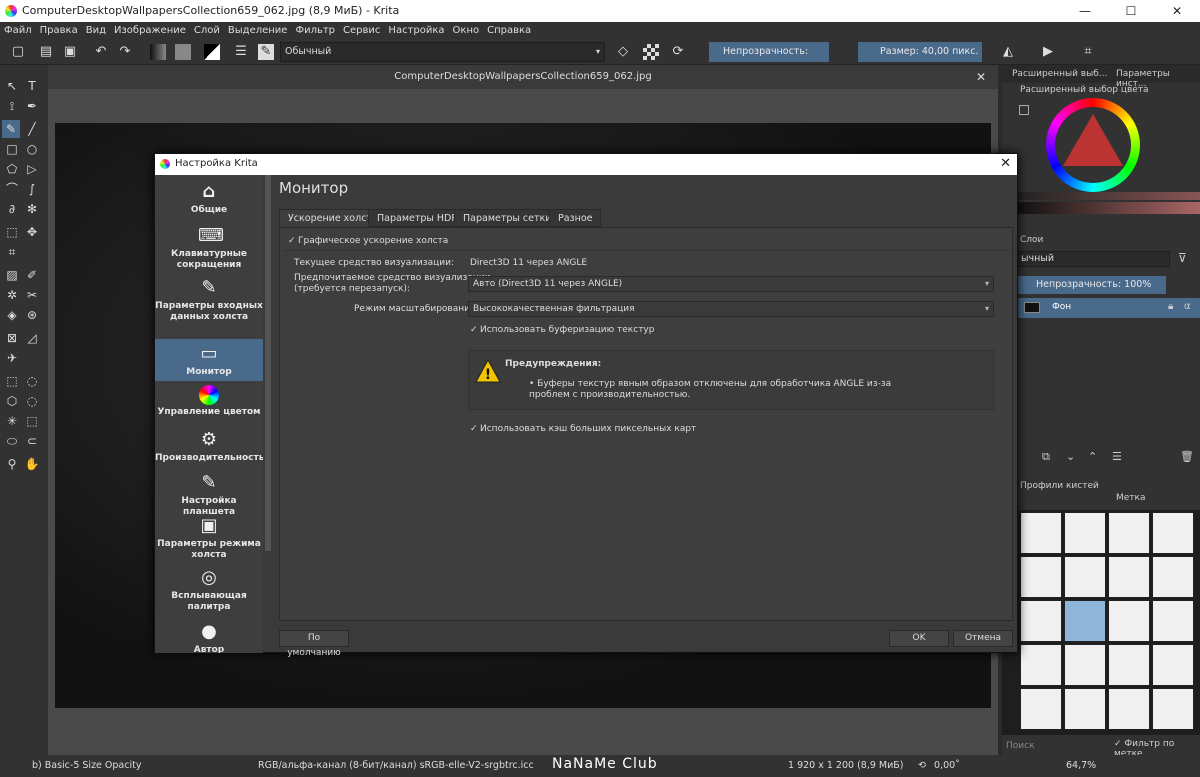  I want to click on ellipse-tool-icon: ○, so click(32, 149).